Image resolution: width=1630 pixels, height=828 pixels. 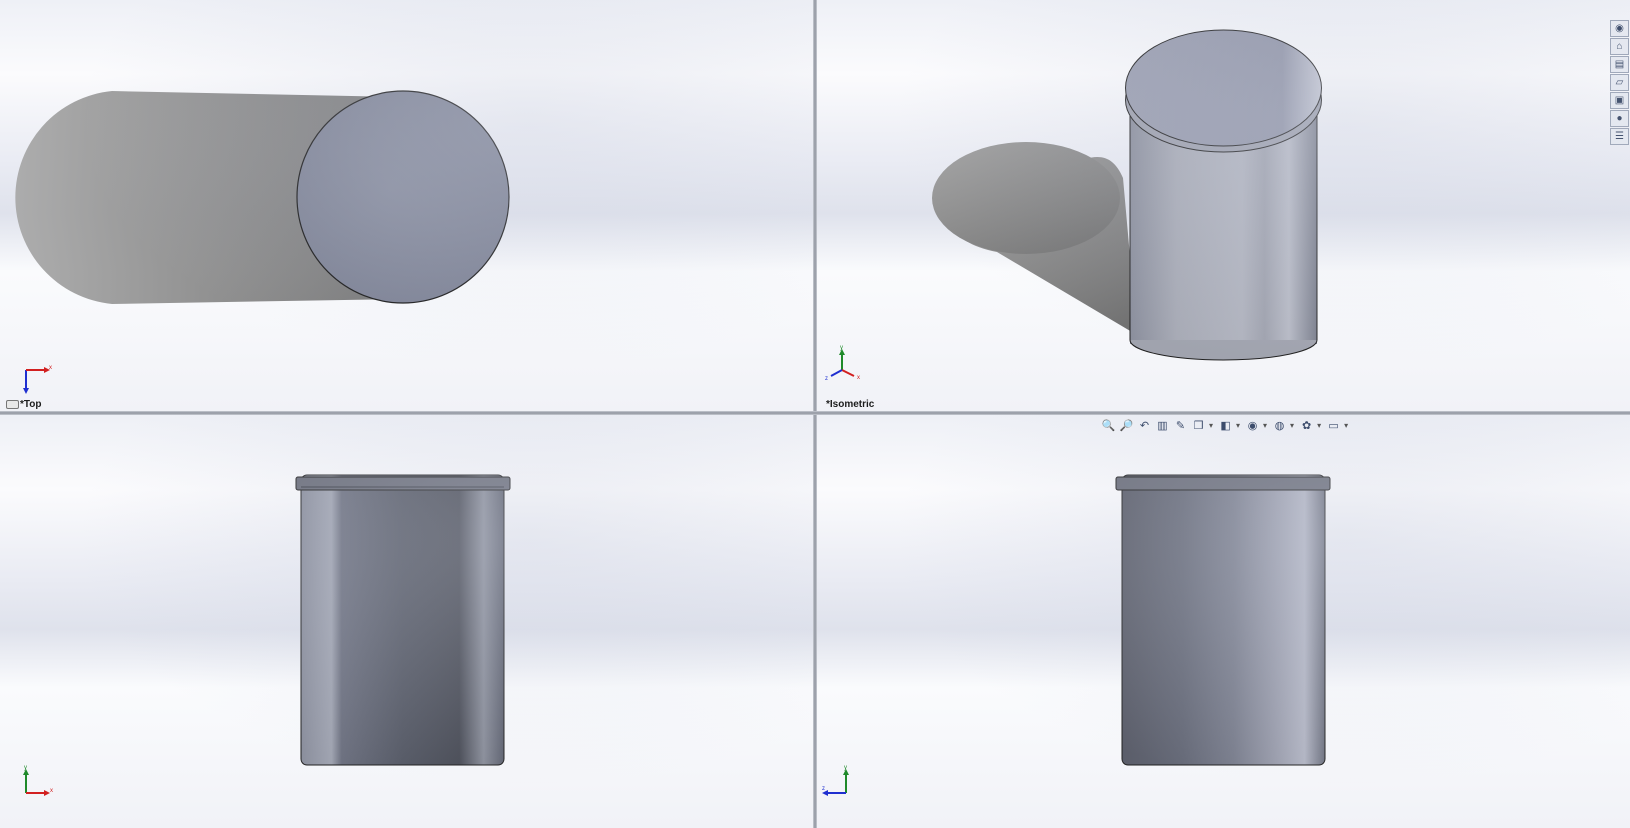 I want to click on front-view-scene, so click(x=403, y=620).